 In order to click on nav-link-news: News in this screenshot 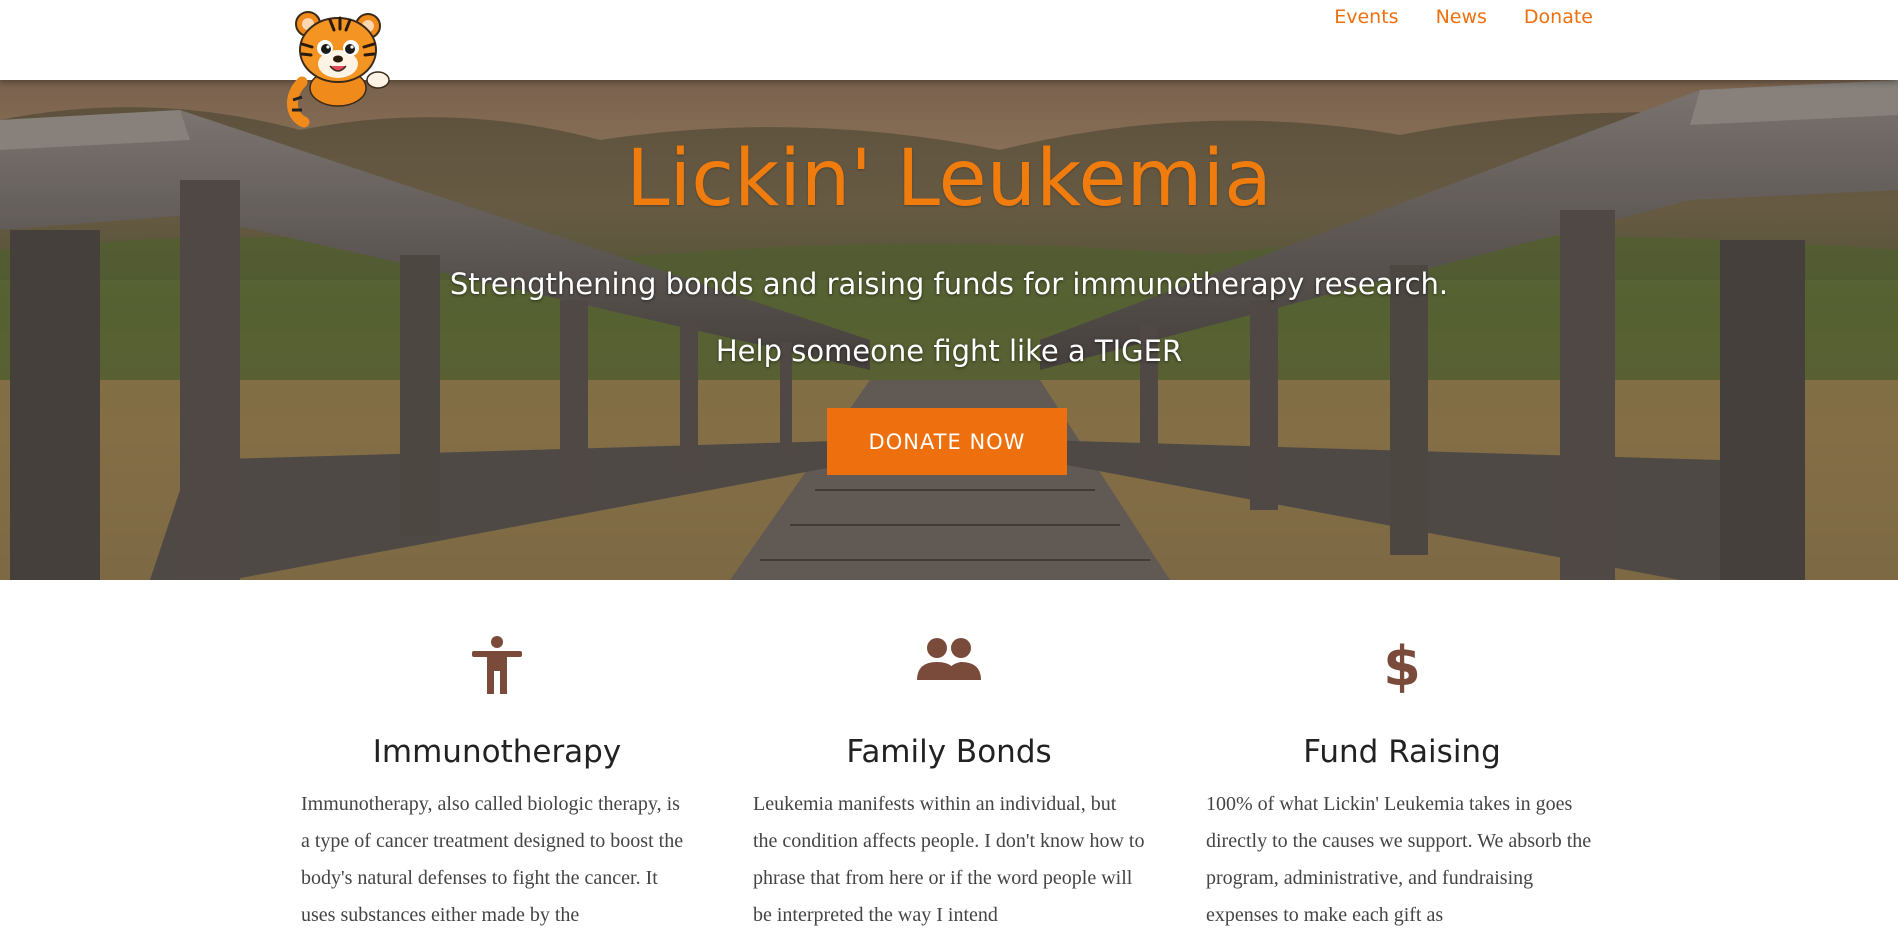, I will do `click(1461, 17)`.